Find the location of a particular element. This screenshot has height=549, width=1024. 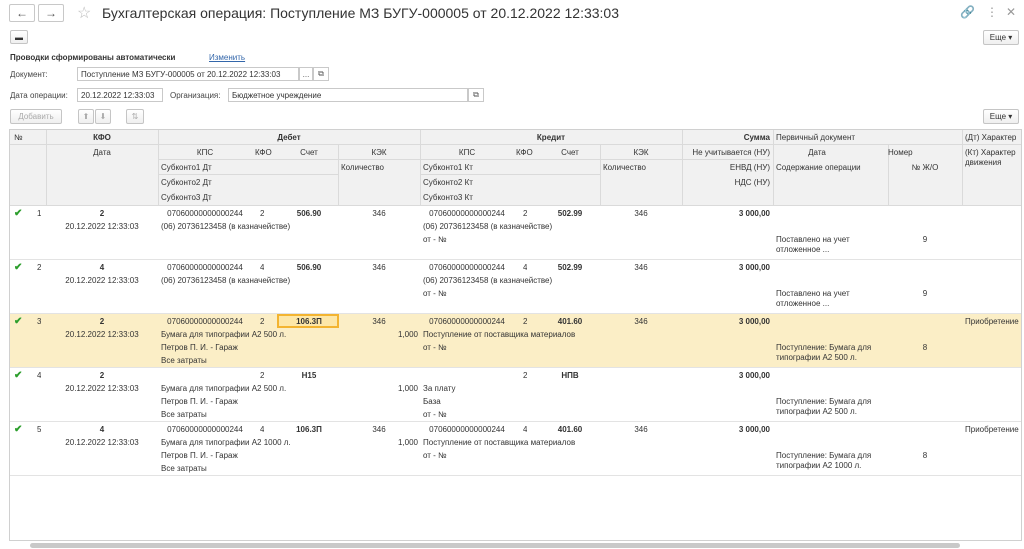

col-dt-sub2: Субконто2 Дт is located at coordinates (186, 182).